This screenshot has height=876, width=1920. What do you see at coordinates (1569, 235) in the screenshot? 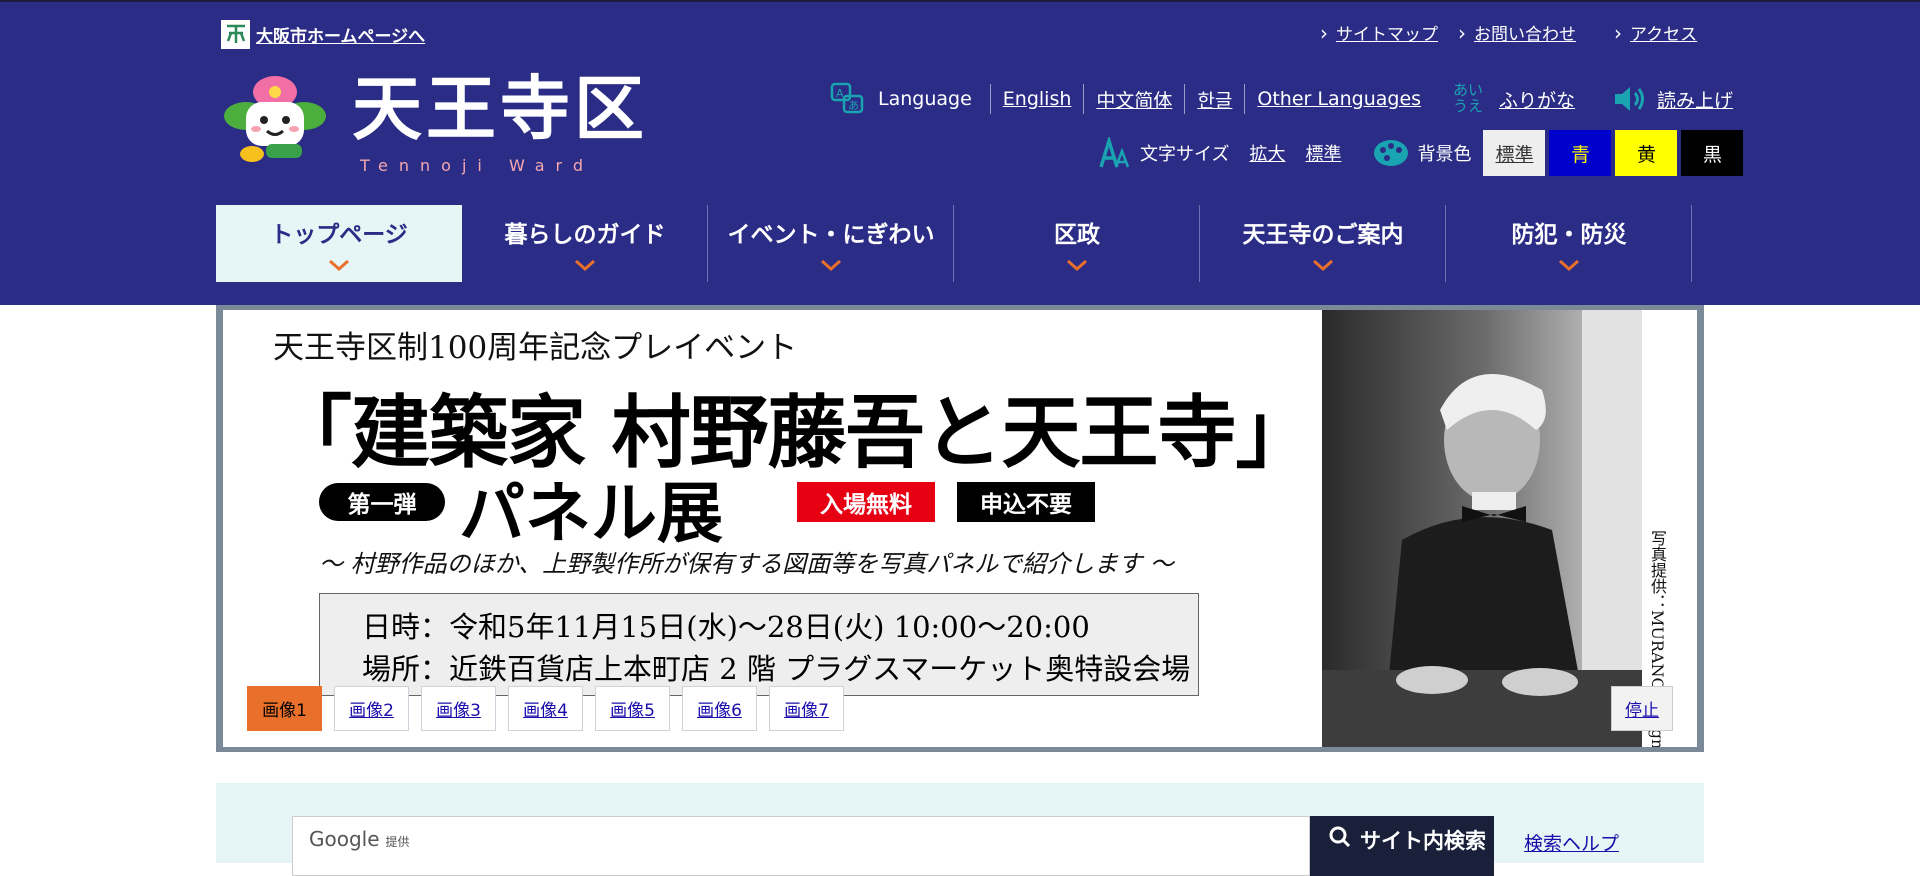
I see `nav-label: 防犯・防災` at bounding box center [1569, 235].